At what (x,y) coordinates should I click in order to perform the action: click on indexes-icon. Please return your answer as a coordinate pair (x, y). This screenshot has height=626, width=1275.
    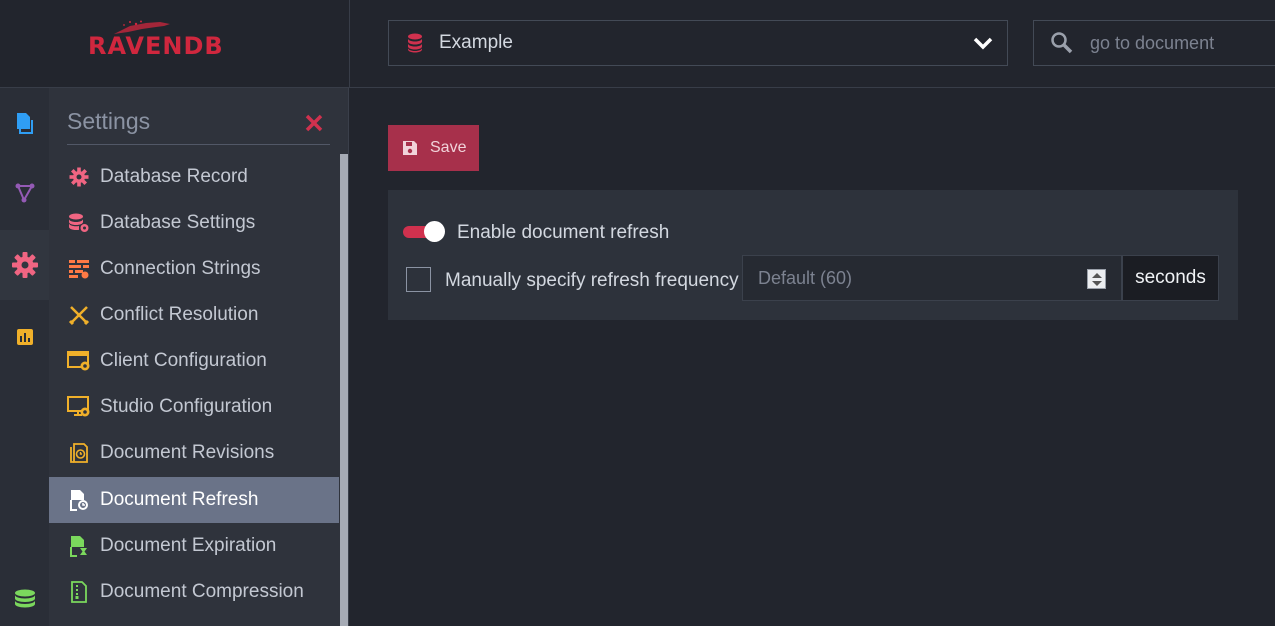
    Looking at the image, I should click on (24, 193).